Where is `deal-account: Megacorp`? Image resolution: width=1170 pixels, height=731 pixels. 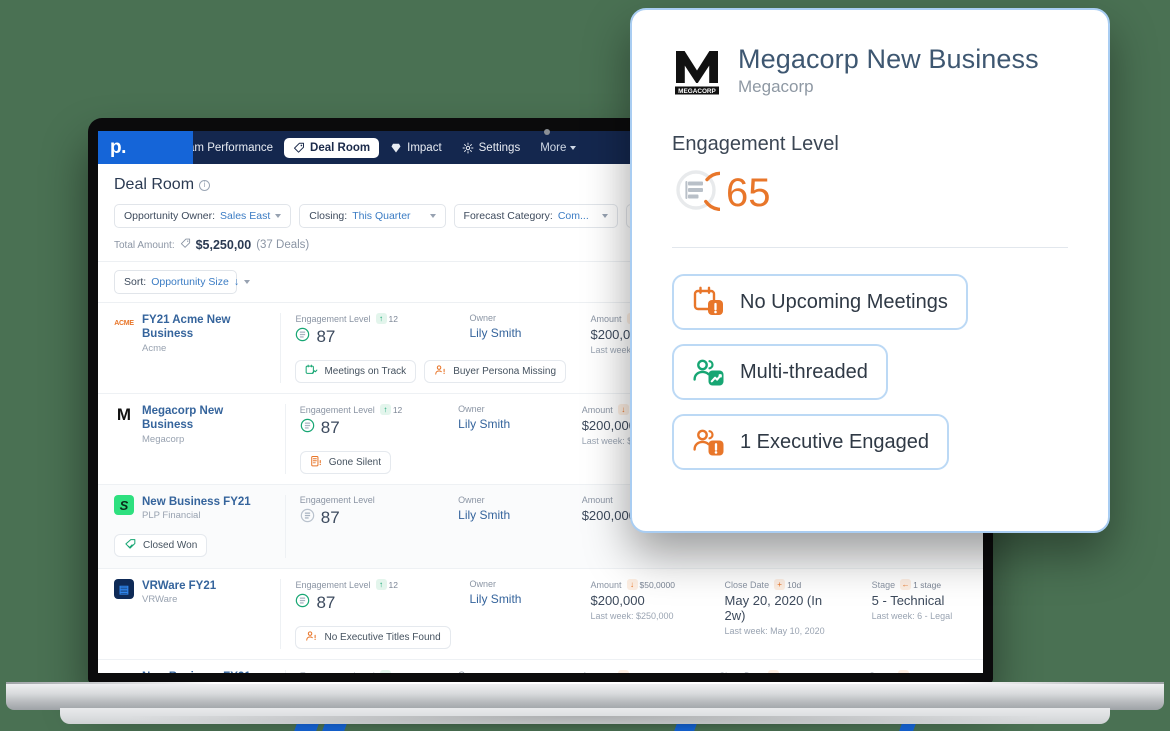
deal-account: Megacorp is located at coordinates (163, 439).